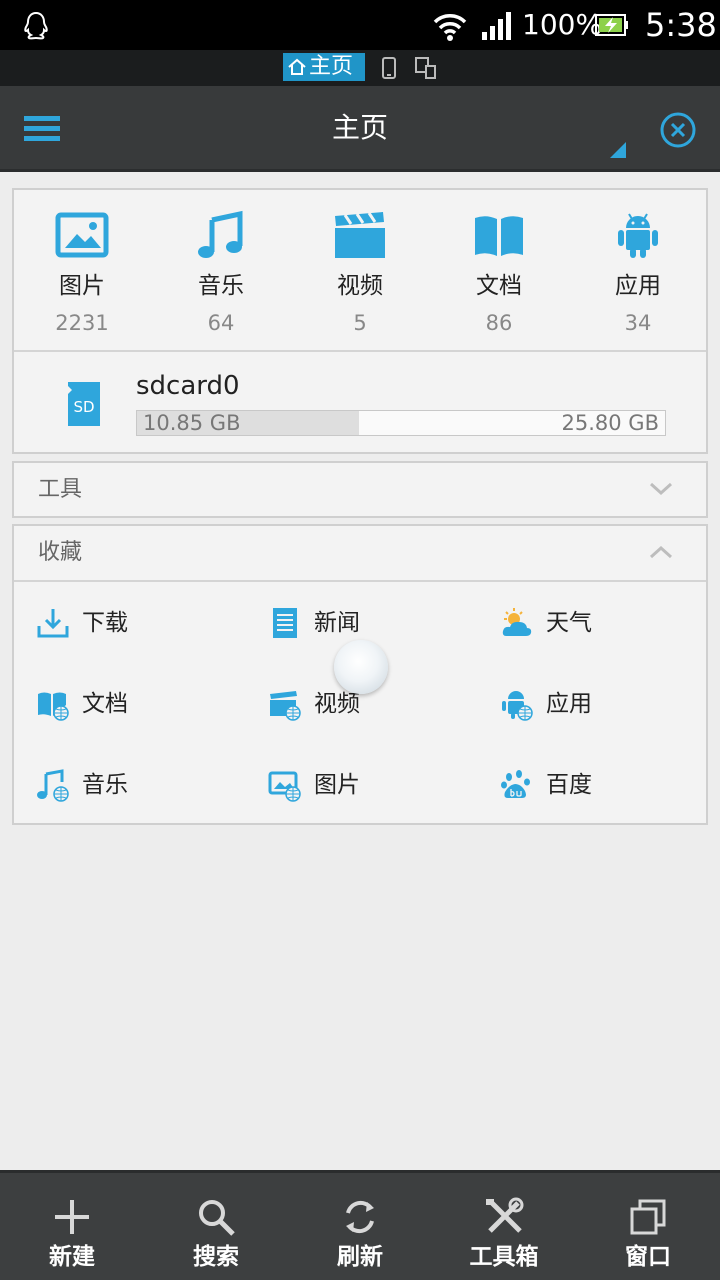 The image size is (720, 1280). I want to click on storage-name: sdcard0, so click(188, 386).